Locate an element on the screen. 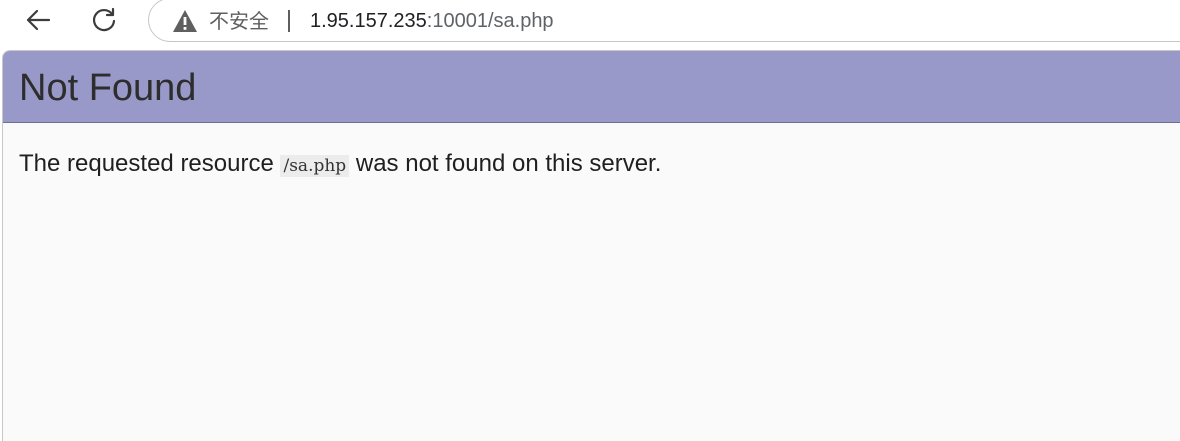 The width and height of the screenshot is (1180, 441). url-text: 1.95.157.235:10001/sa.php is located at coordinates (432, 21).